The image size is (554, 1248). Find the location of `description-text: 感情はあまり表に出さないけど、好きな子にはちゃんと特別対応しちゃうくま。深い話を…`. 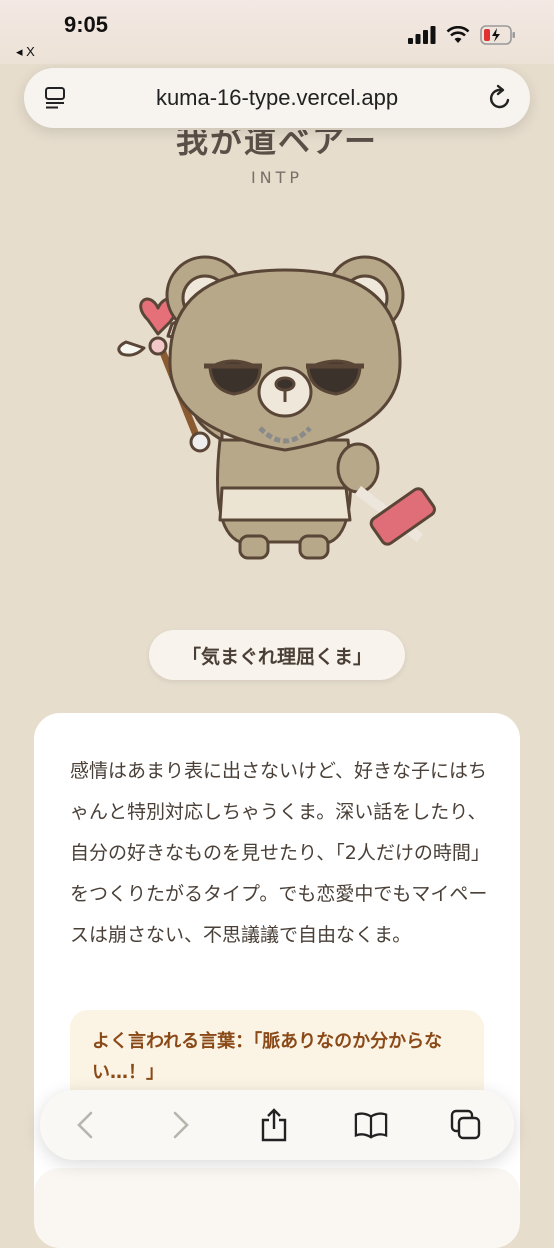

description-text: 感情はあまり表に出さないけど、好きな子にはちゃんと特別対応しちゃうくま。深い話を… is located at coordinates (280, 853).